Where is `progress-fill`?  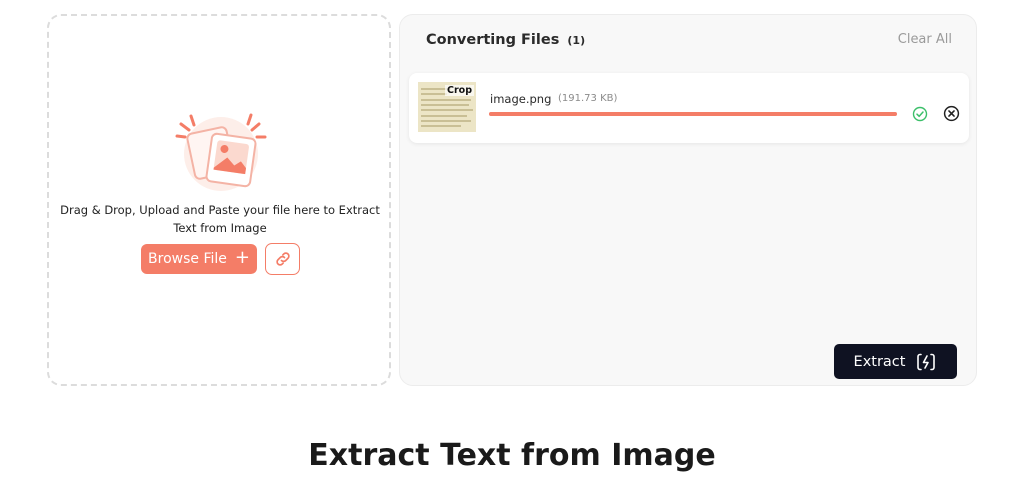 progress-fill is located at coordinates (693, 114).